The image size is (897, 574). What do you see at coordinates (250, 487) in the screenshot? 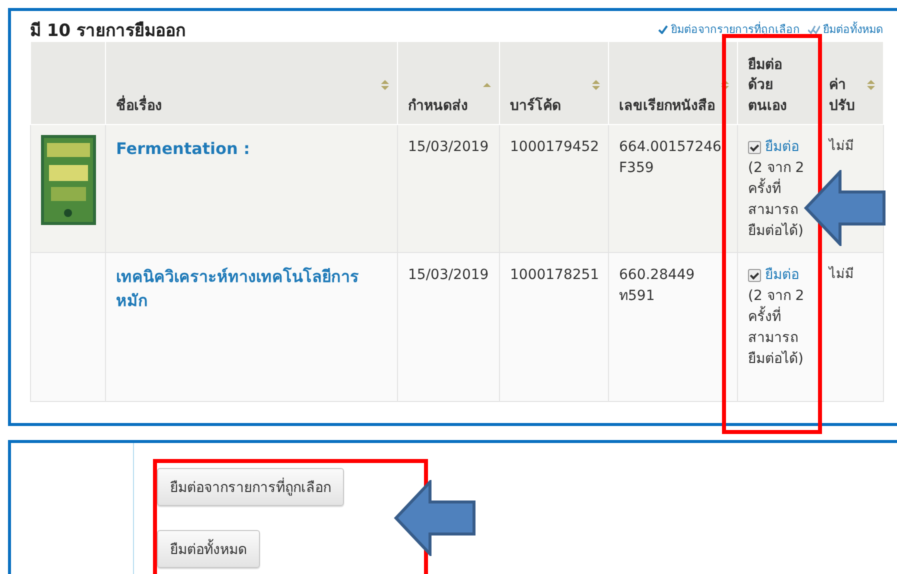
I see `renew-button: ยืมต่อจากรายการที่ถูกเลือก` at bounding box center [250, 487].